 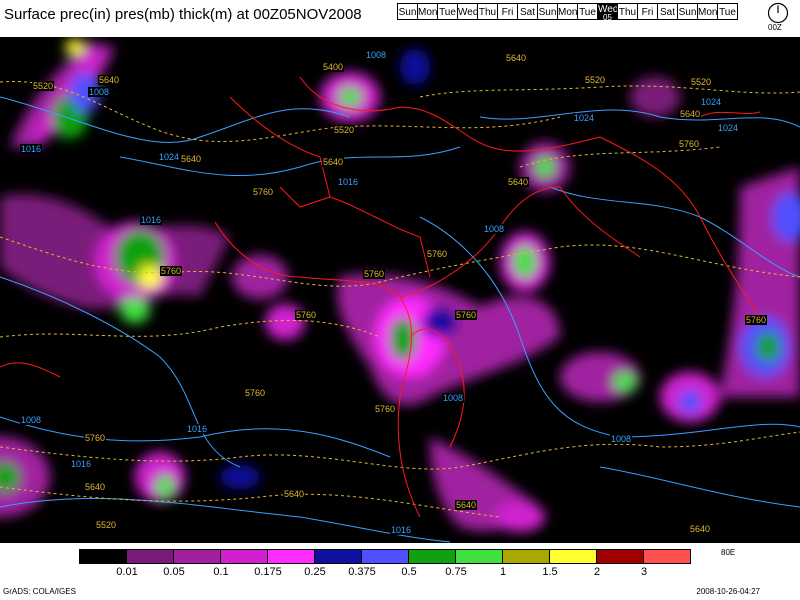 I want to click on legend-tick: 0.75, so click(x=456, y=572).